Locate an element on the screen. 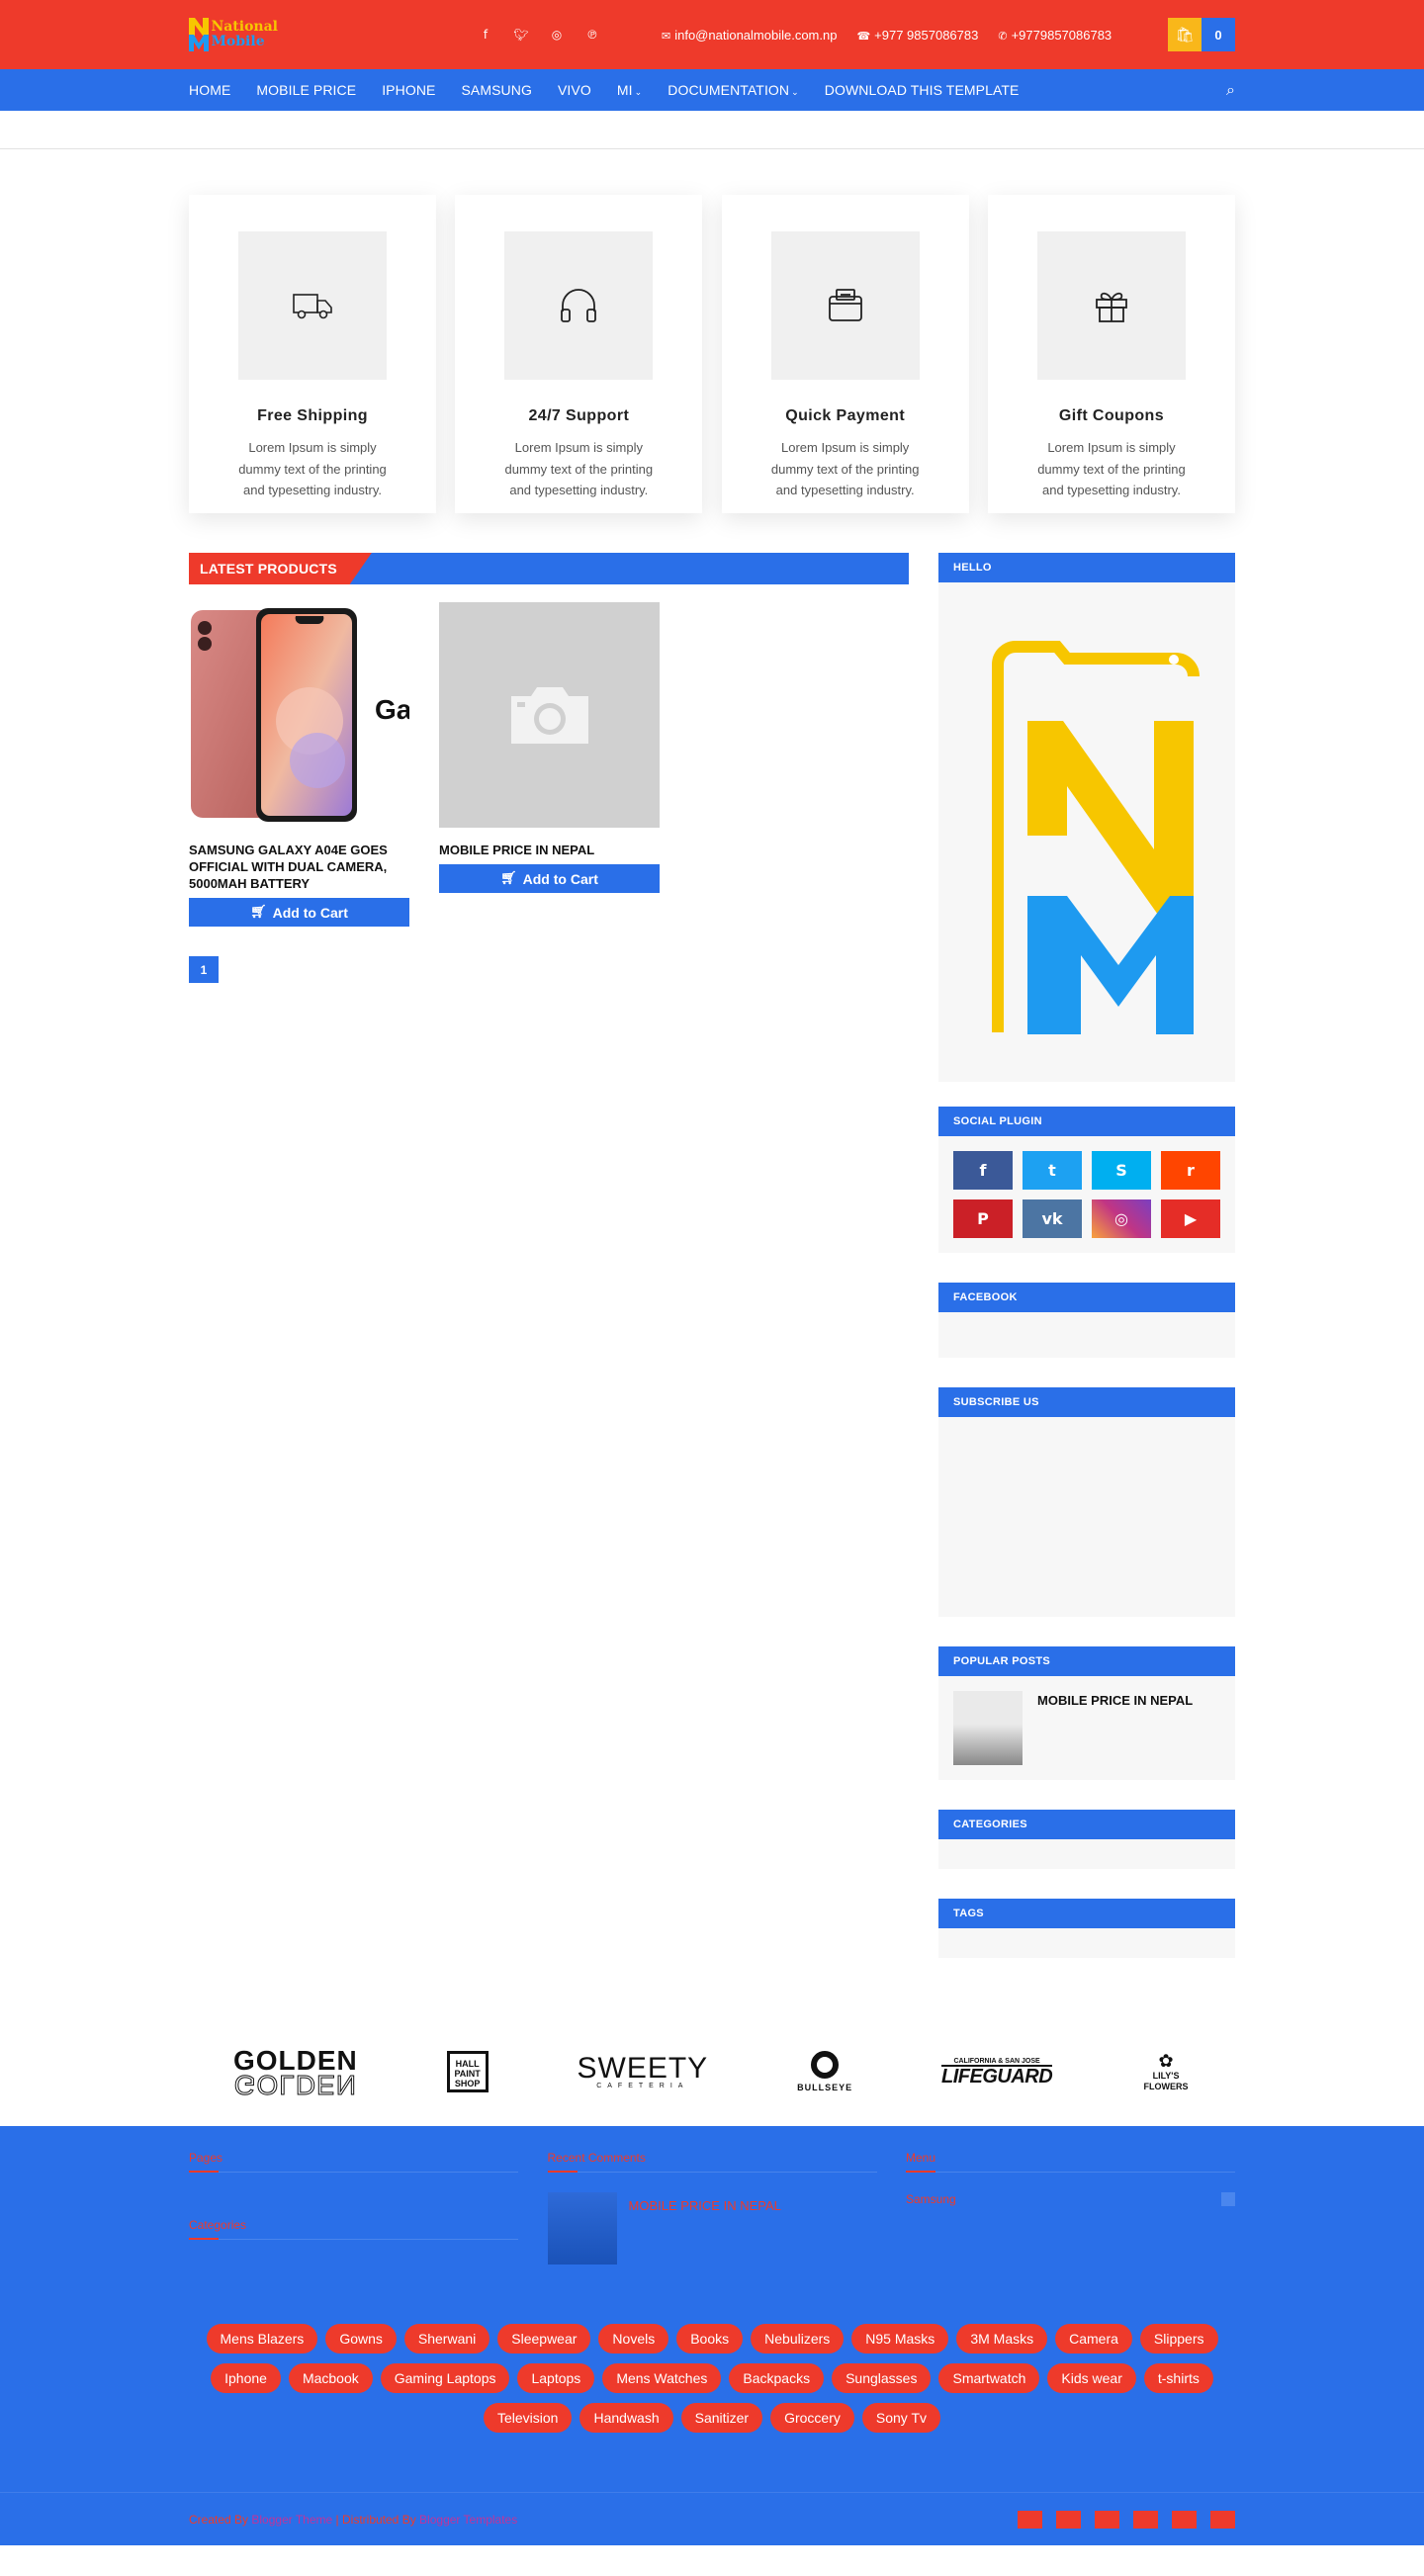  nav-item-vivo: VIVO is located at coordinates (574, 90).